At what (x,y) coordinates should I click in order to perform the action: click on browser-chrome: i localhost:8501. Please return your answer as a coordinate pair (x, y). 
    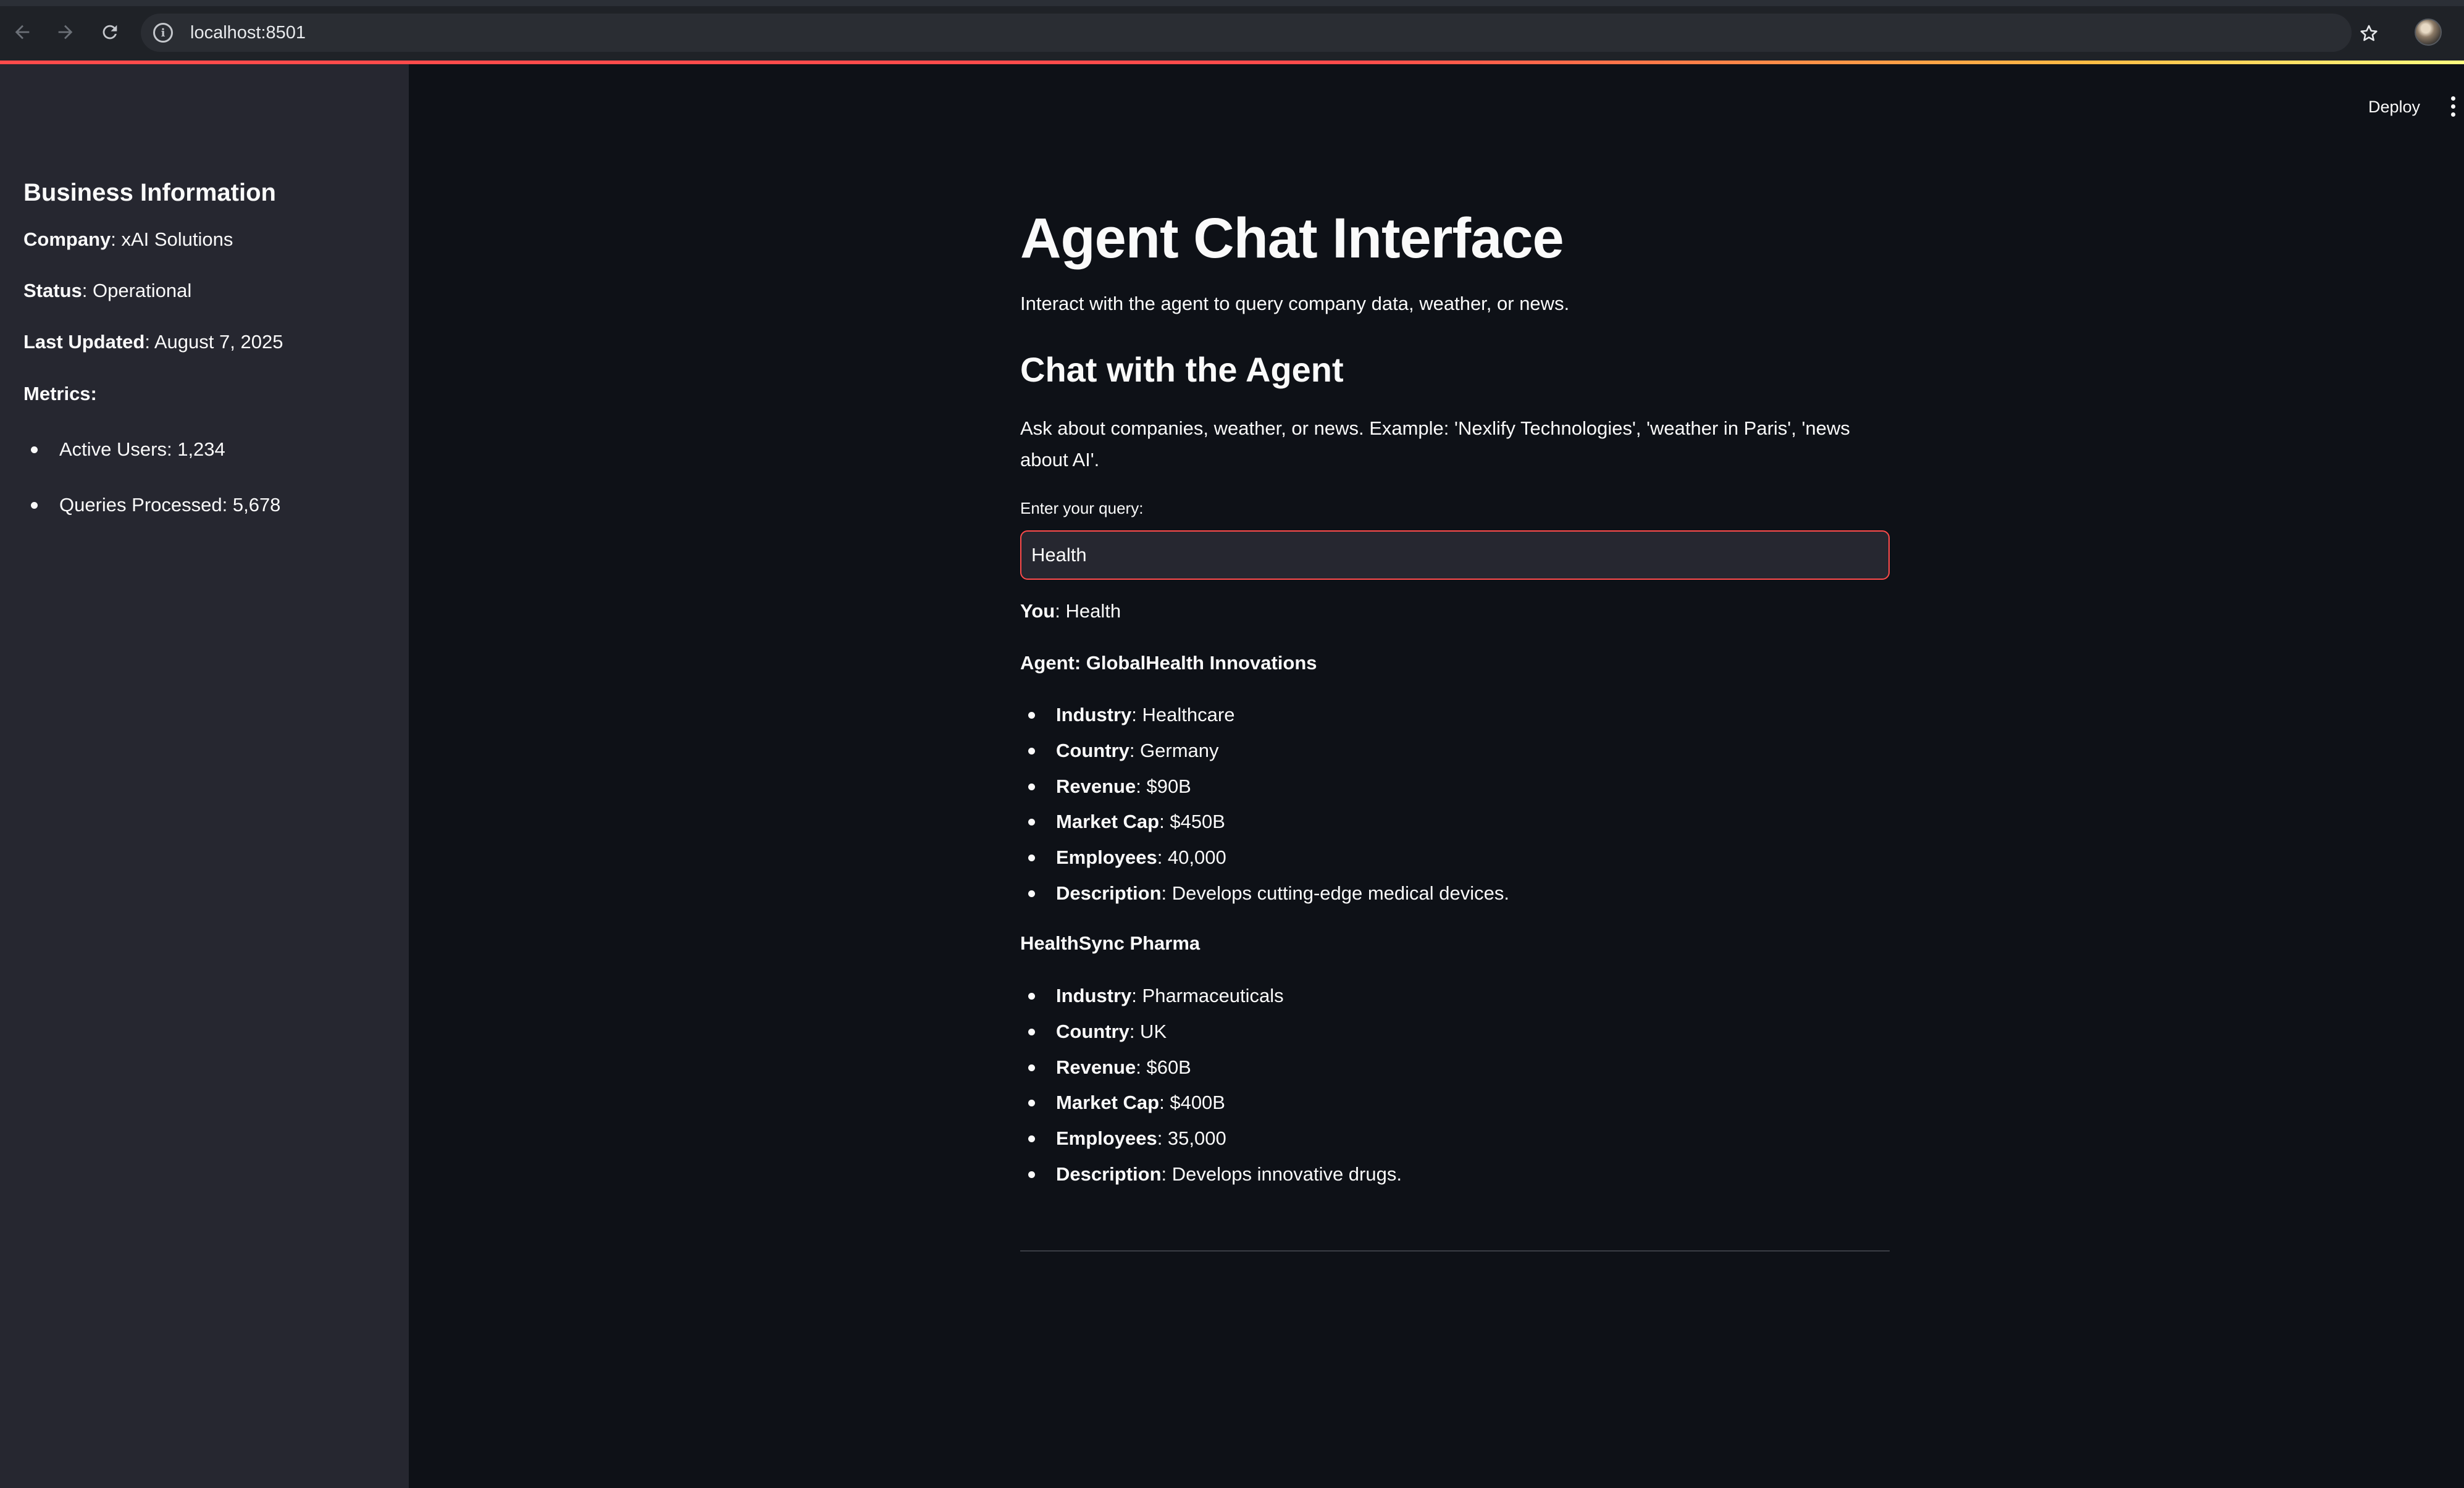
    Looking at the image, I should click on (1232, 32).